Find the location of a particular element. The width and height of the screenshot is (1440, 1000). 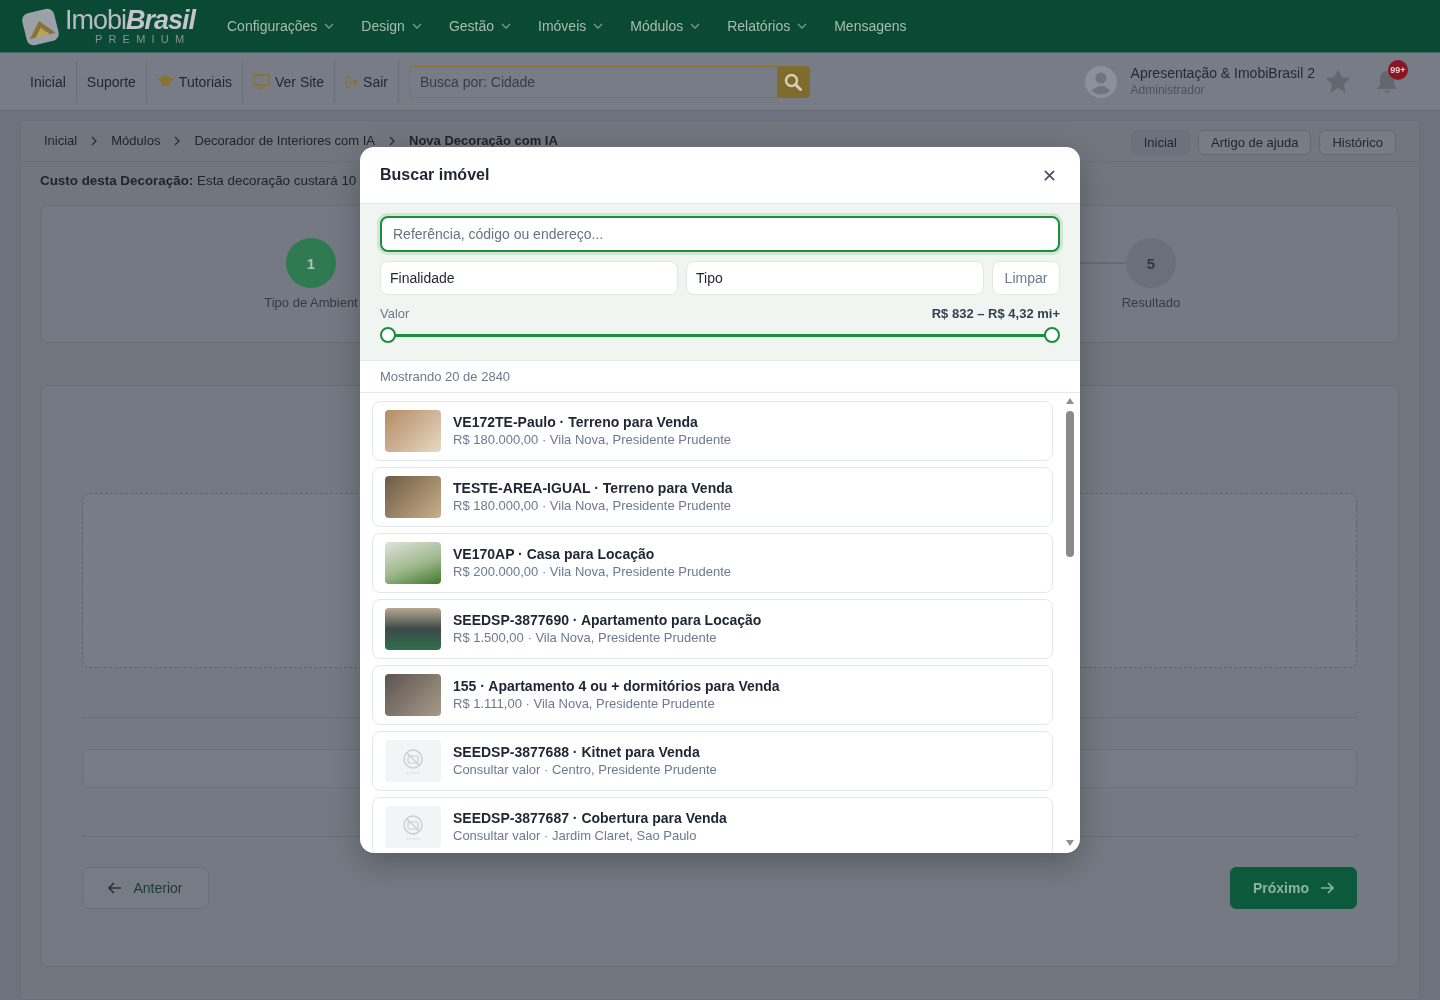

result-title: SEEDSP-3877690 · Apartamento para Locação is located at coordinates (607, 620).